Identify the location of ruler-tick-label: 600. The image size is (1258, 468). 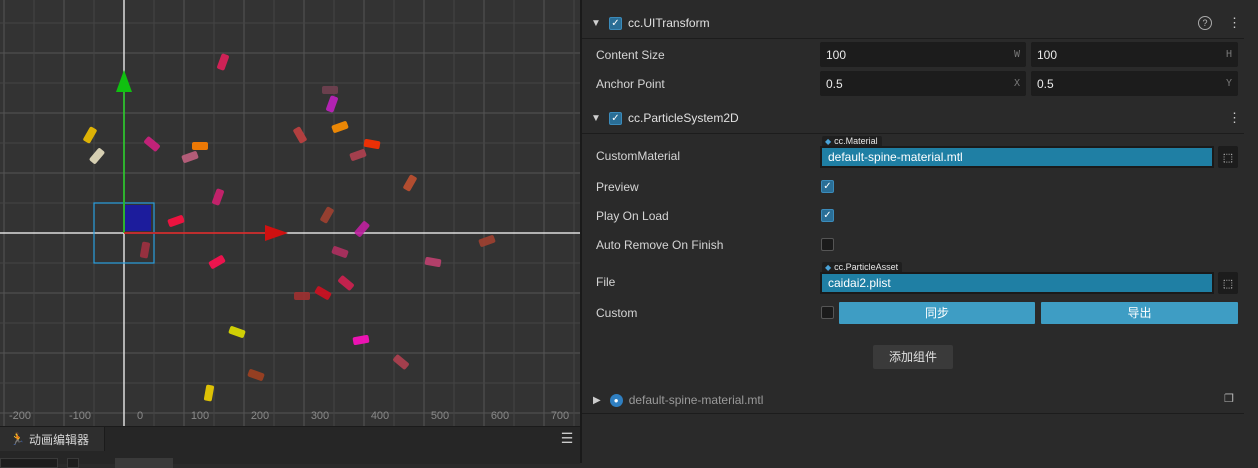
(500, 416).